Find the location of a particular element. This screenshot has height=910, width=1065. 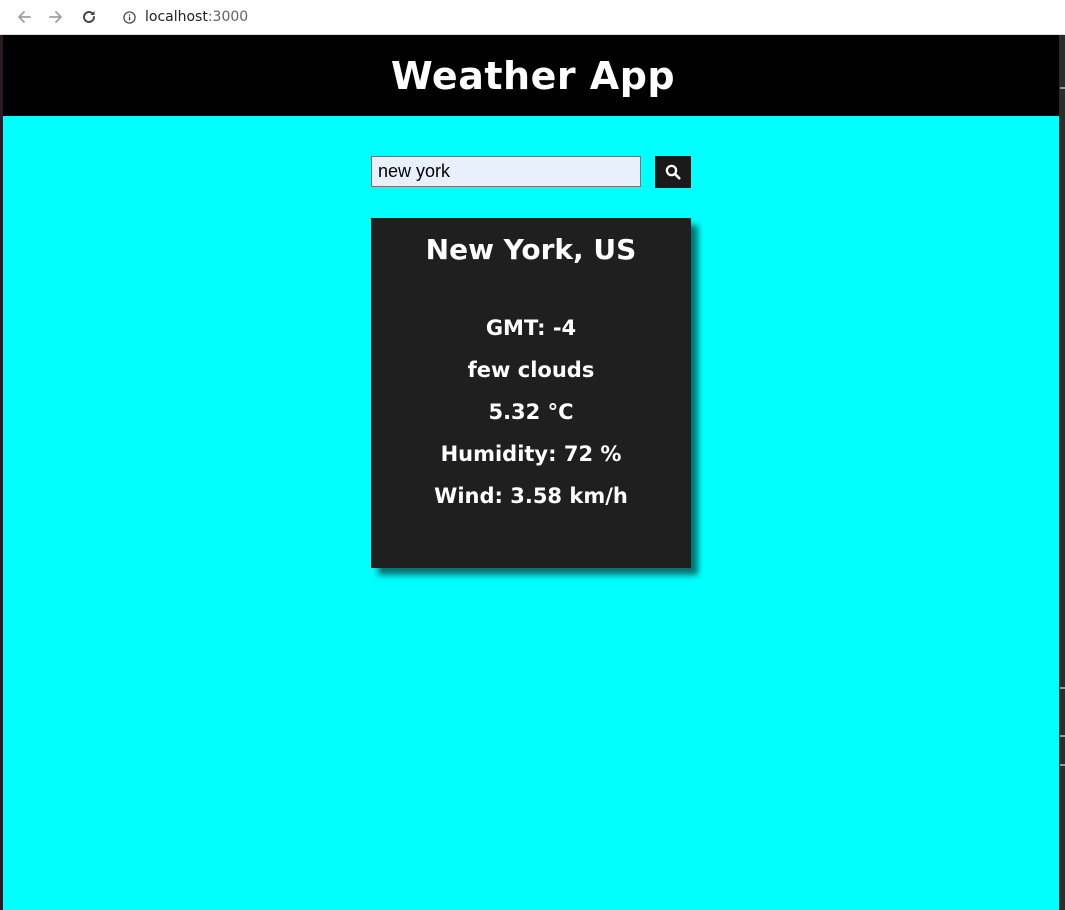

gmt-offset: GMT: -4 is located at coordinates (531, 328).